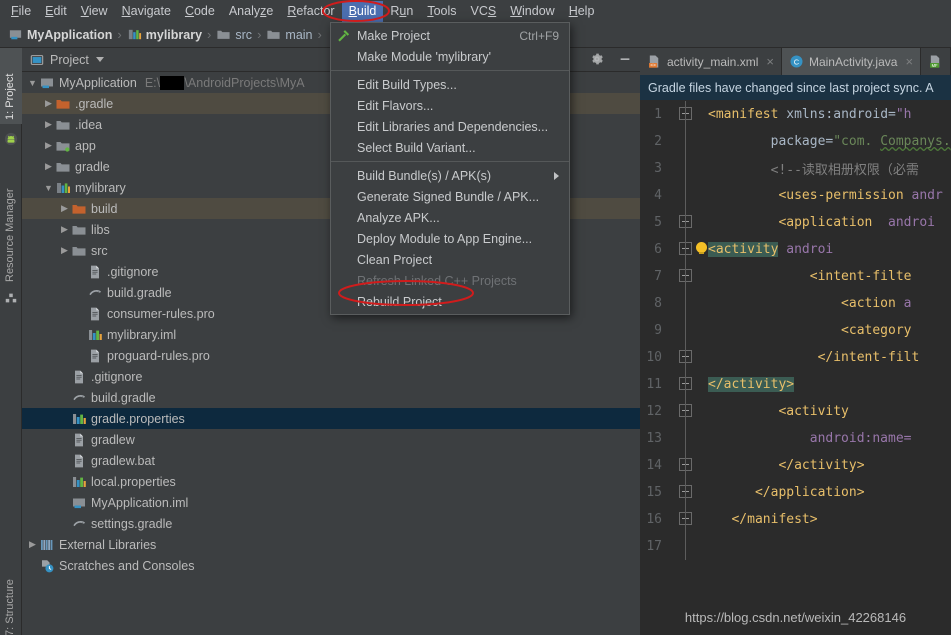 The image size is (951, 635). What do you see at coordinates (806, 249) in the screenshot?
I see `code-token: androi` at bounding box center [806, 249].